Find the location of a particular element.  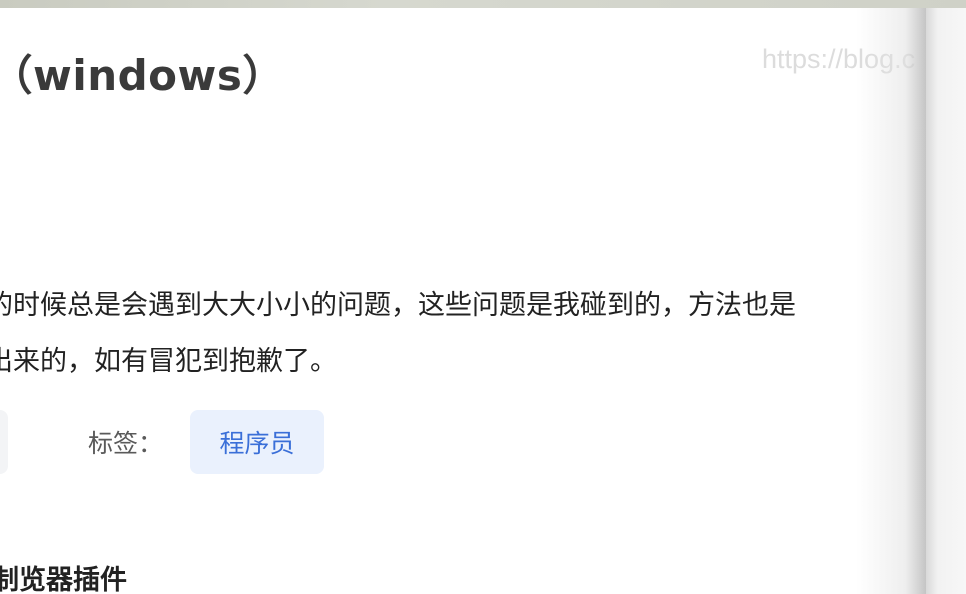

article-title-text: （windows） is located at coordinates (142, 75).